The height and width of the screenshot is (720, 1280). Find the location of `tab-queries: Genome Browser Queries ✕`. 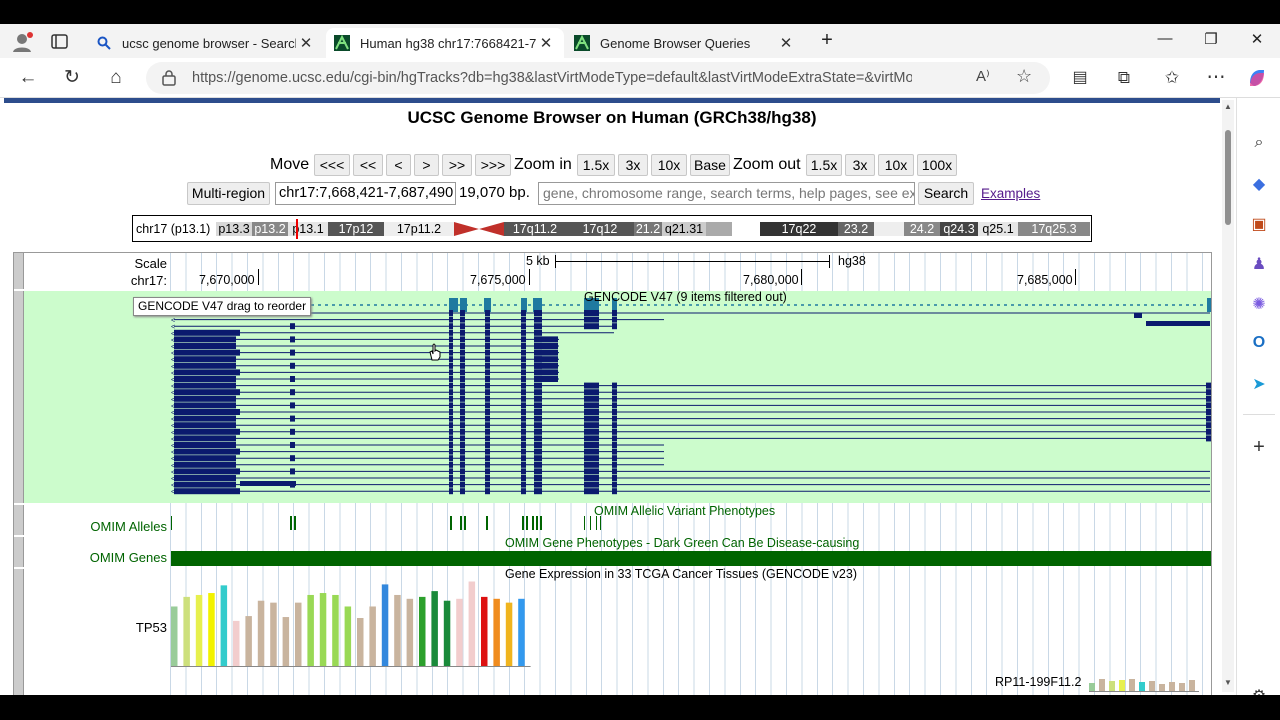

tab-queries: Genome Browser Queries ✕ is located at coordinates (685, 43).